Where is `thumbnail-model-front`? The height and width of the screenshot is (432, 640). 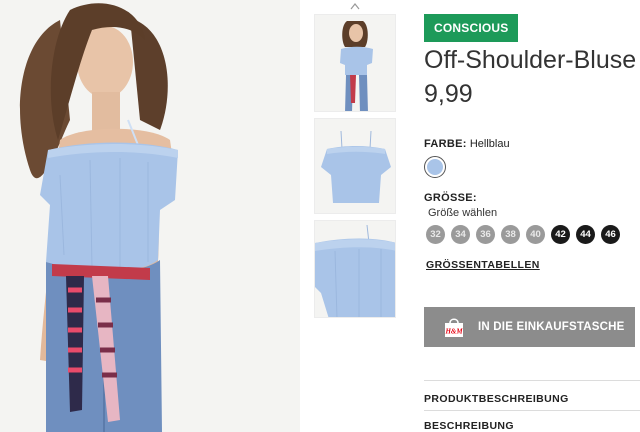 thumbnail-model-front is located at coordinates (355, 63).